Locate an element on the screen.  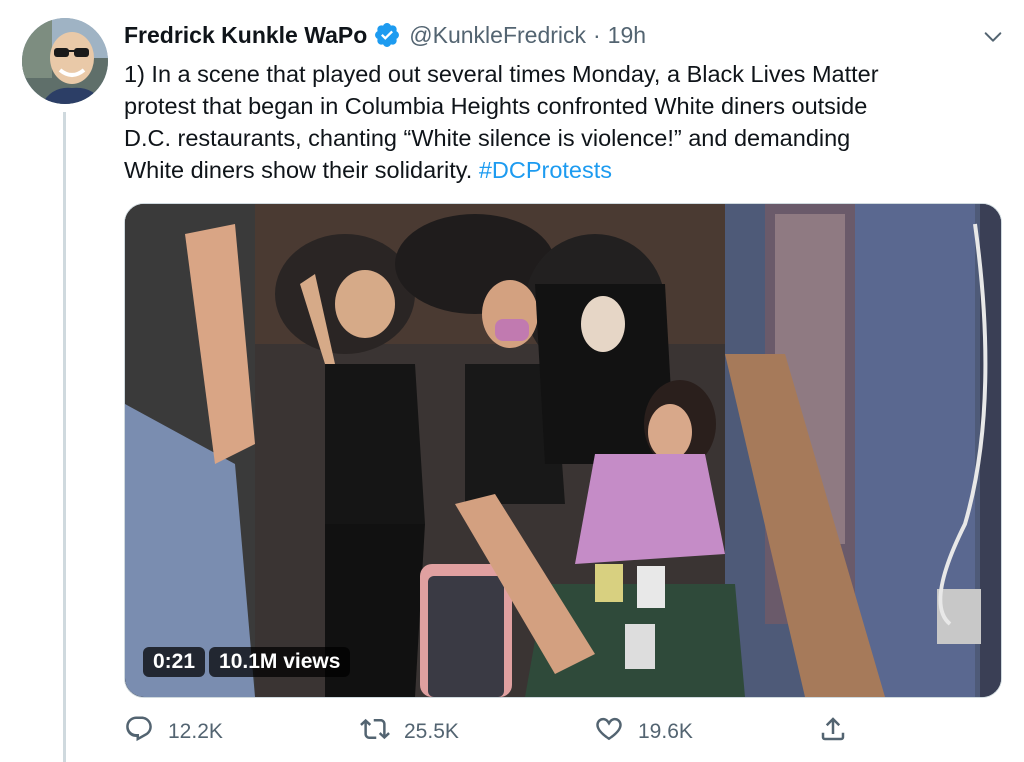
retweet-button: 25.5K is located at coordinates (409, 732).